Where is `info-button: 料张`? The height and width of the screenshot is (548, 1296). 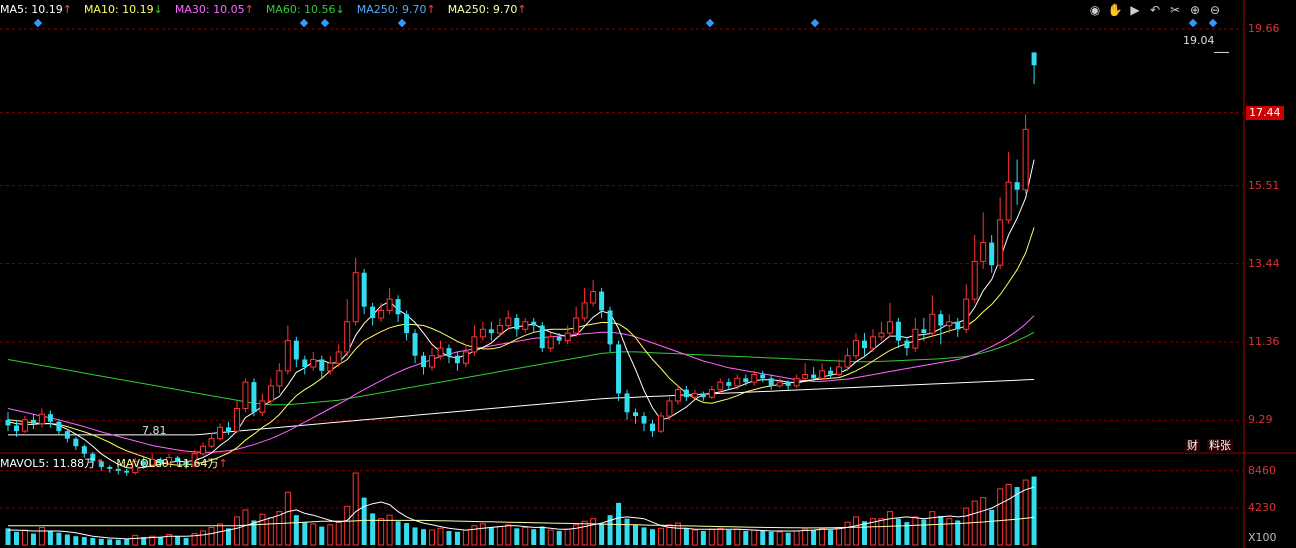 info-button: 料张 is located at coordinates (1220, 446).